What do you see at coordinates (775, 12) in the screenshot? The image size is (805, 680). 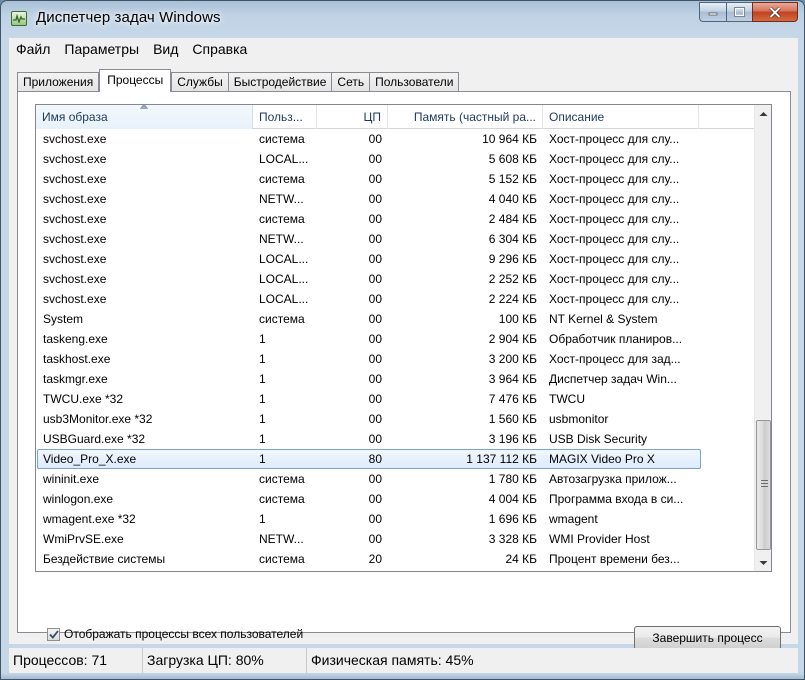 I see `close-button` at bounding box center [775, 12].